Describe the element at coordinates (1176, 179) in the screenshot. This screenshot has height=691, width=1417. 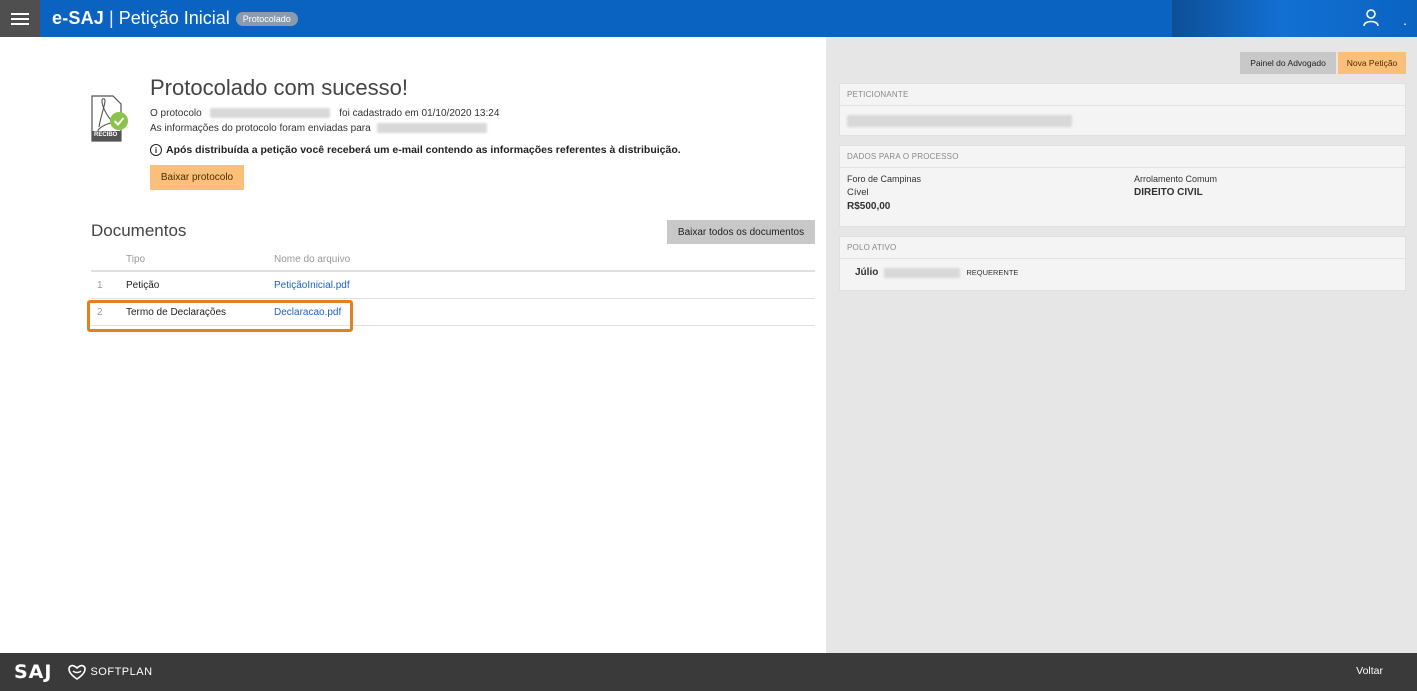
I see `rito-field: Arrolamento Comum` at that location.